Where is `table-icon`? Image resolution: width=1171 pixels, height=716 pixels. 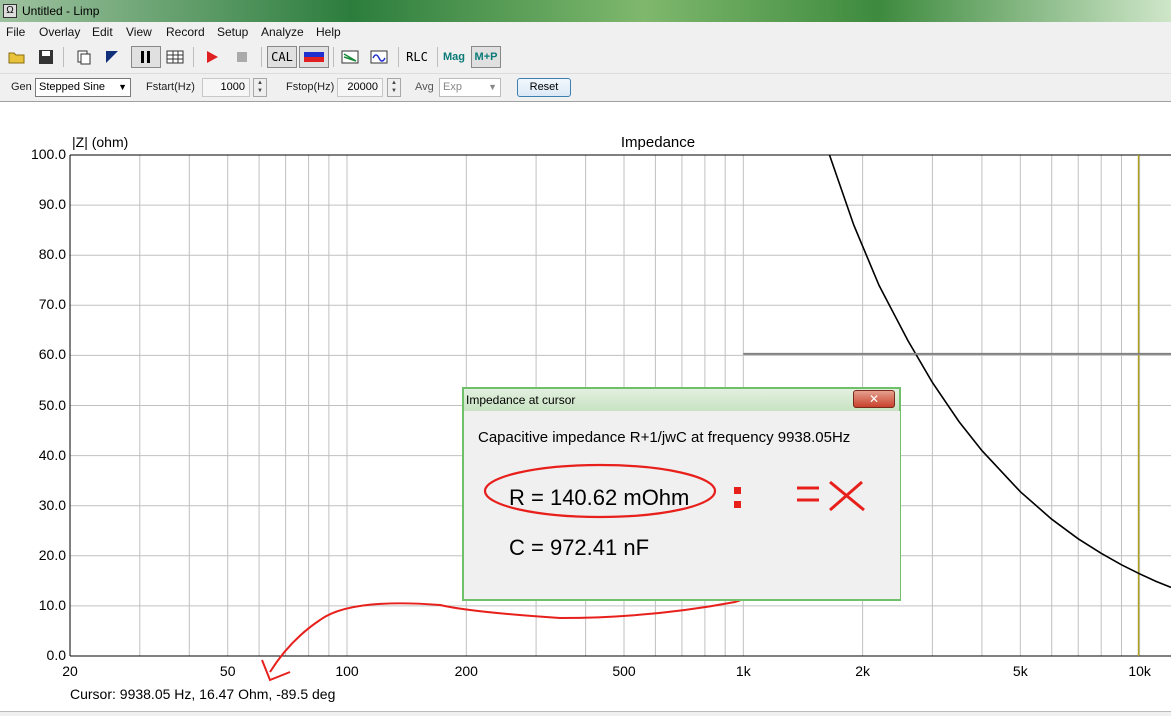 table-icon is located at coordinates (175, 57).